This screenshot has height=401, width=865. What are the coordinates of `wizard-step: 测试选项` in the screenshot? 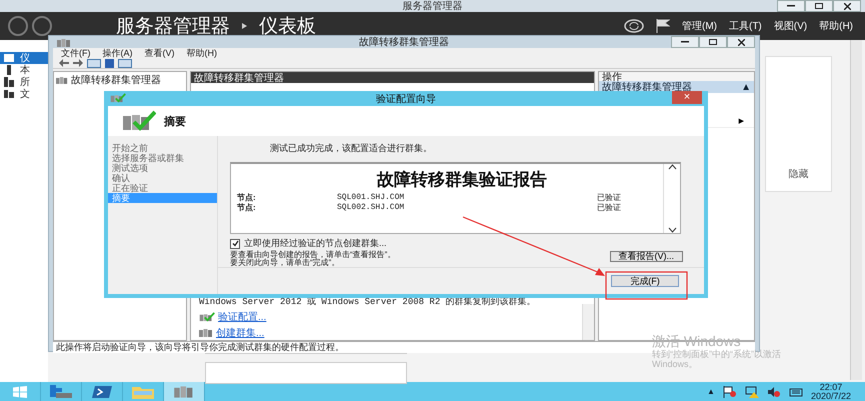 It's located at (162, 168).